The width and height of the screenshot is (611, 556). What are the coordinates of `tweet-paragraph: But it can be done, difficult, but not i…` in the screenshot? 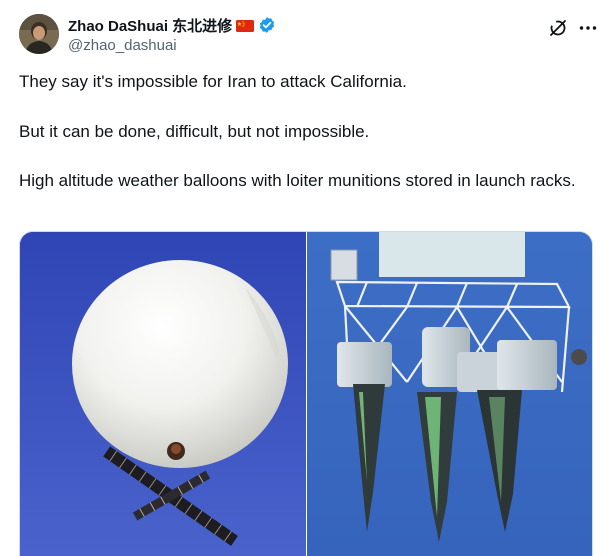 It's located at (194, 131).